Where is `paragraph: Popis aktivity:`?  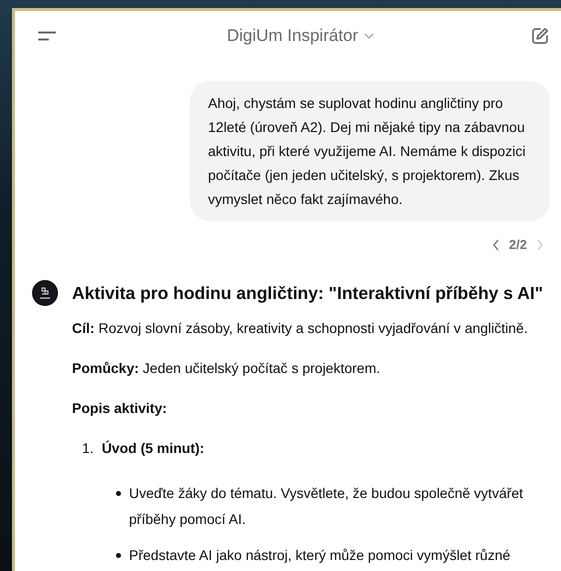
paragraph: Popis aktivity: is located at coordinates (120, 408).